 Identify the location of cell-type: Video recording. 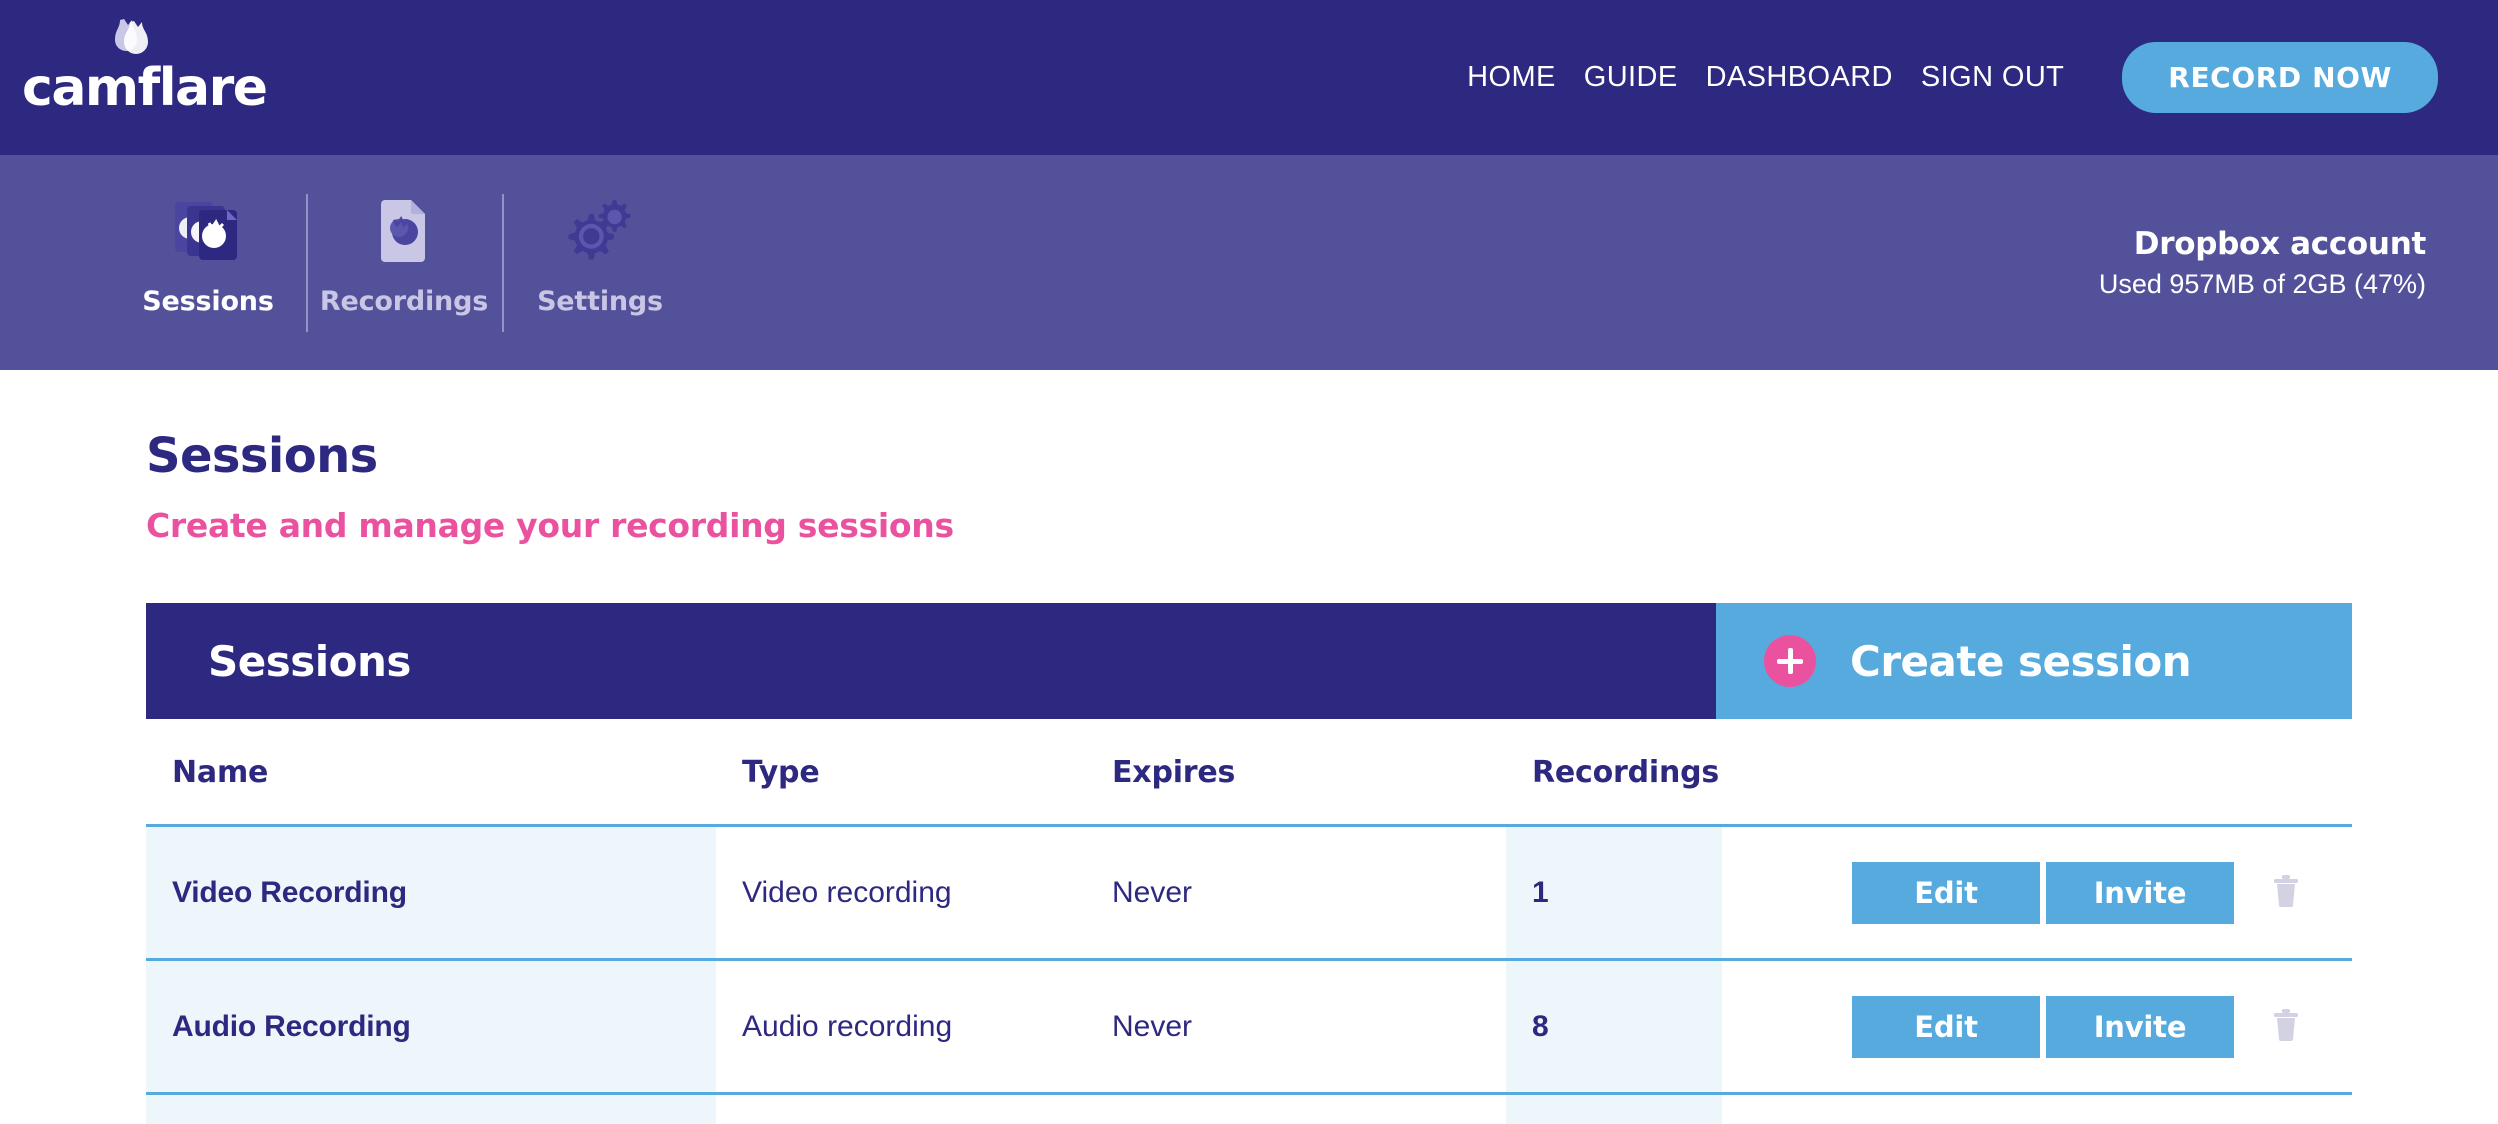
(901, 892).